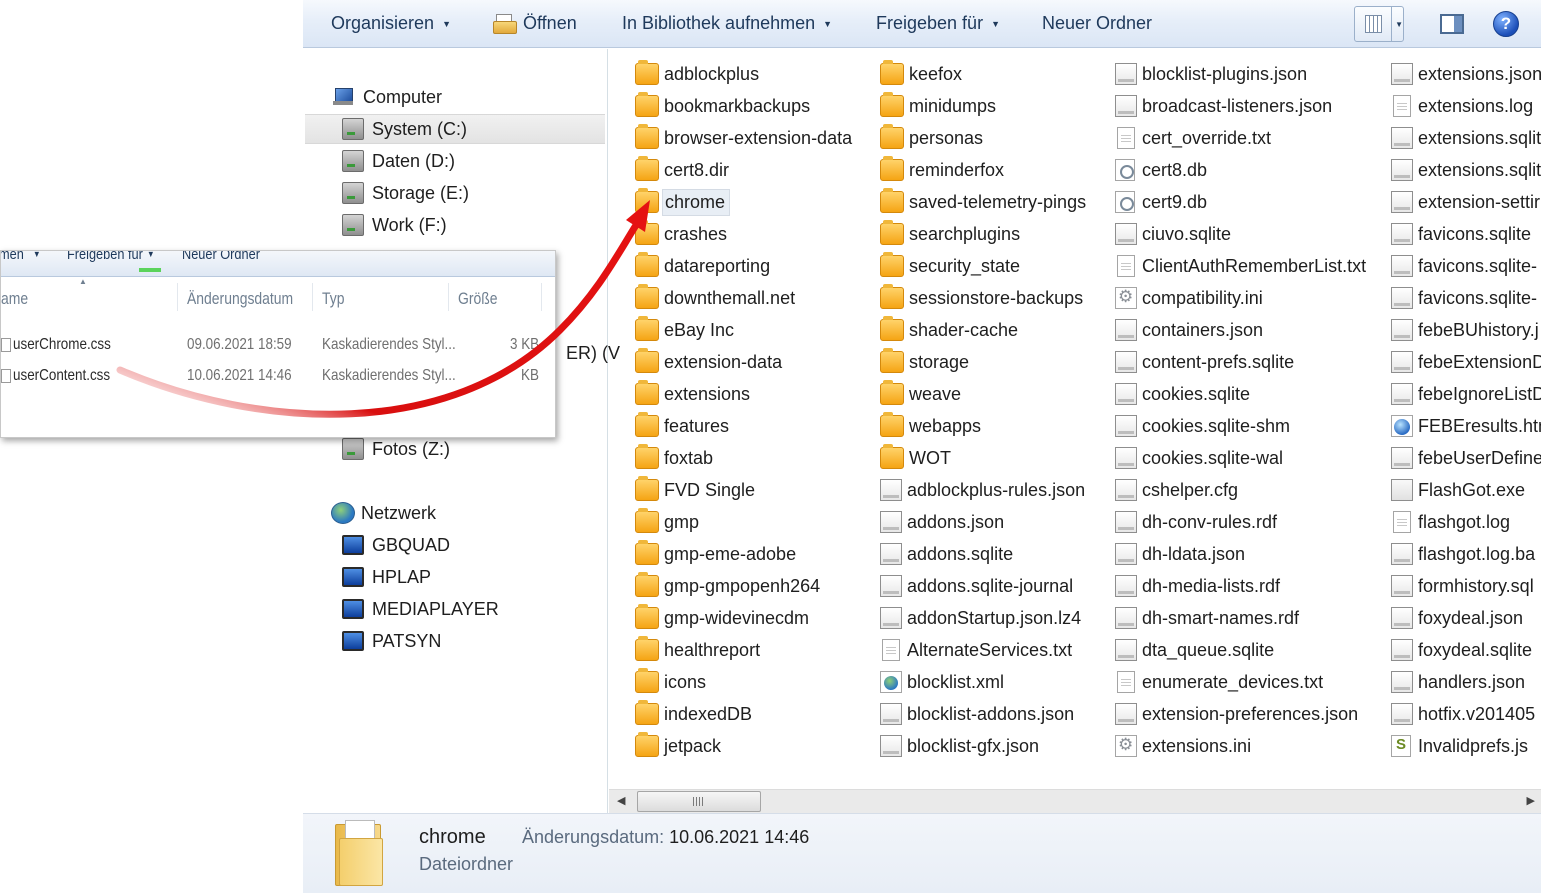 This screenshot has width=1541, height=893. I want to click on file-item: febeBUhistory.j, so click(1466, 330).